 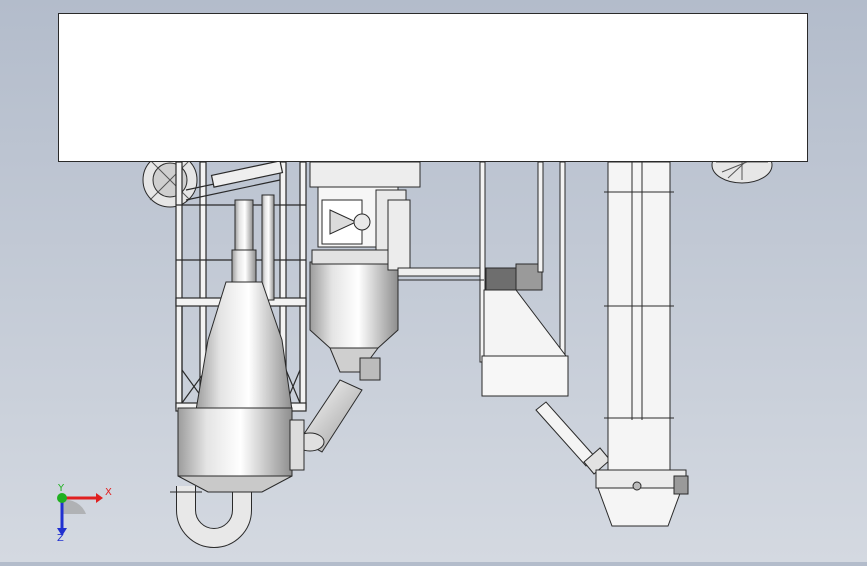 I want to click on y-axis-label: Y, so click(x=61, y=488).